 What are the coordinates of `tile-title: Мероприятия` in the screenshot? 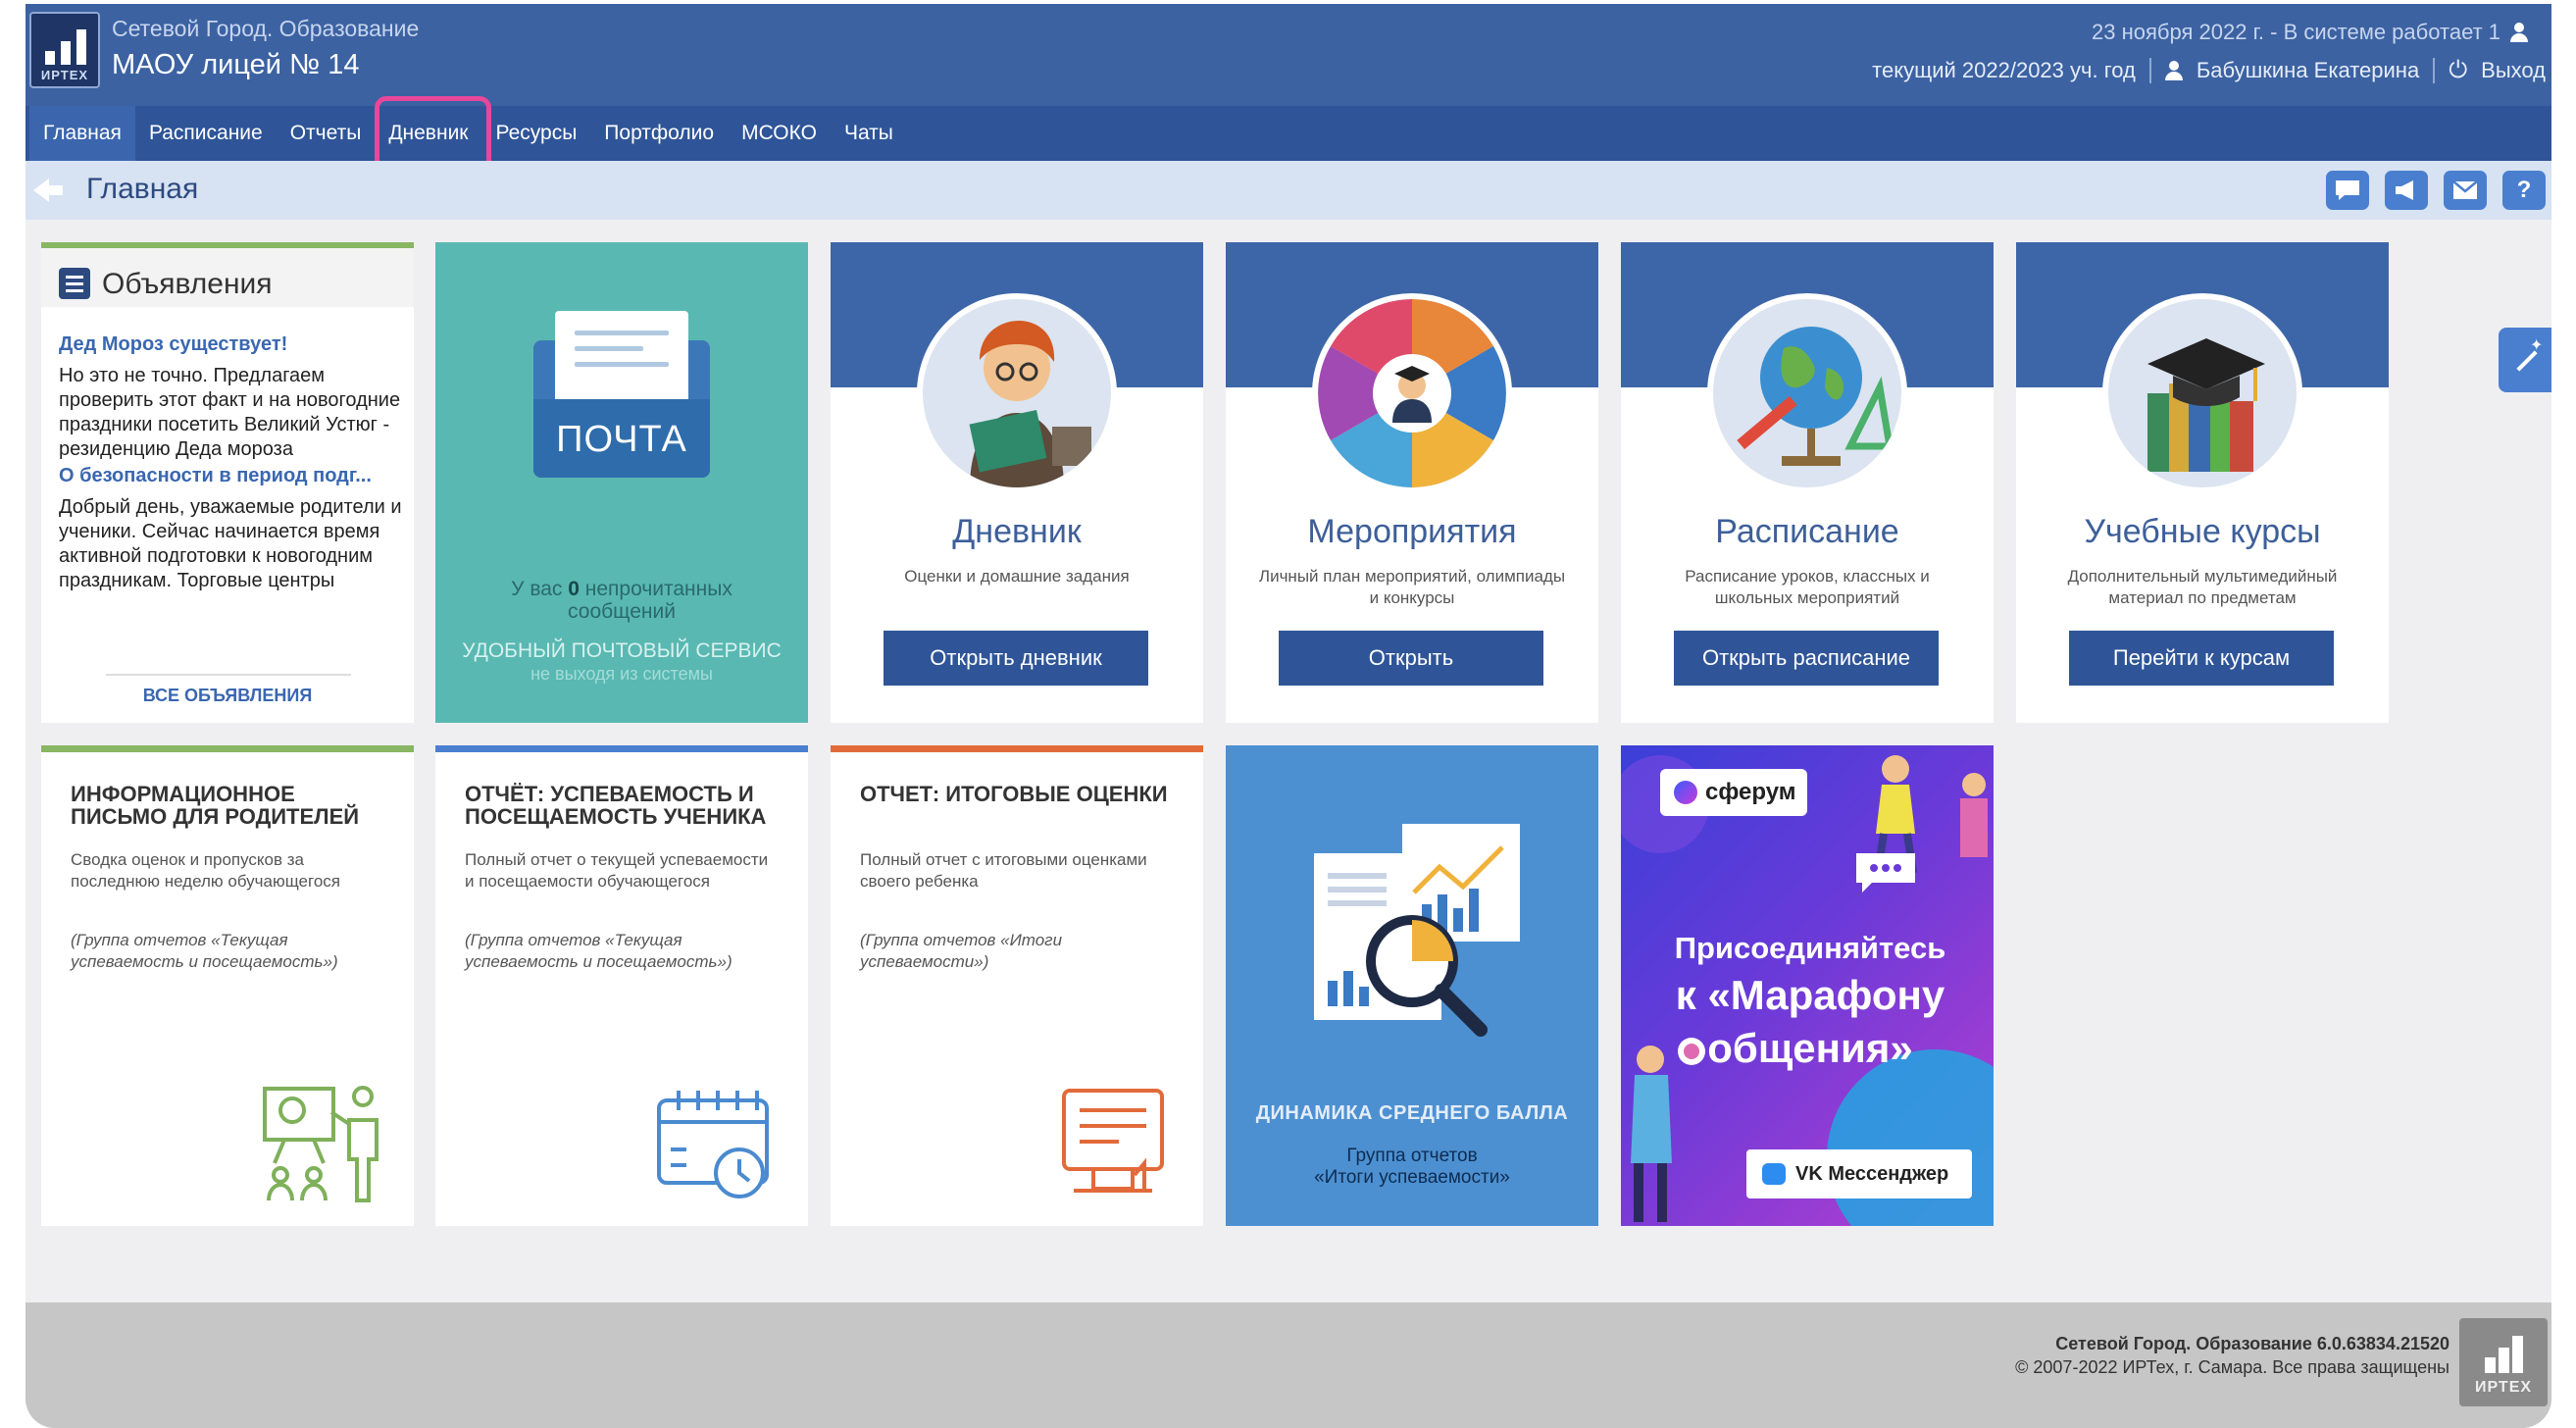 It's located at (1412, 531).